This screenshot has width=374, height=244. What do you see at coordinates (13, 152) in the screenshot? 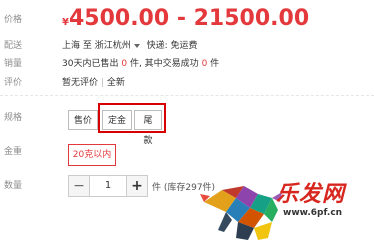
I see `weight-label: 金重` at bounding box center [13, 152].